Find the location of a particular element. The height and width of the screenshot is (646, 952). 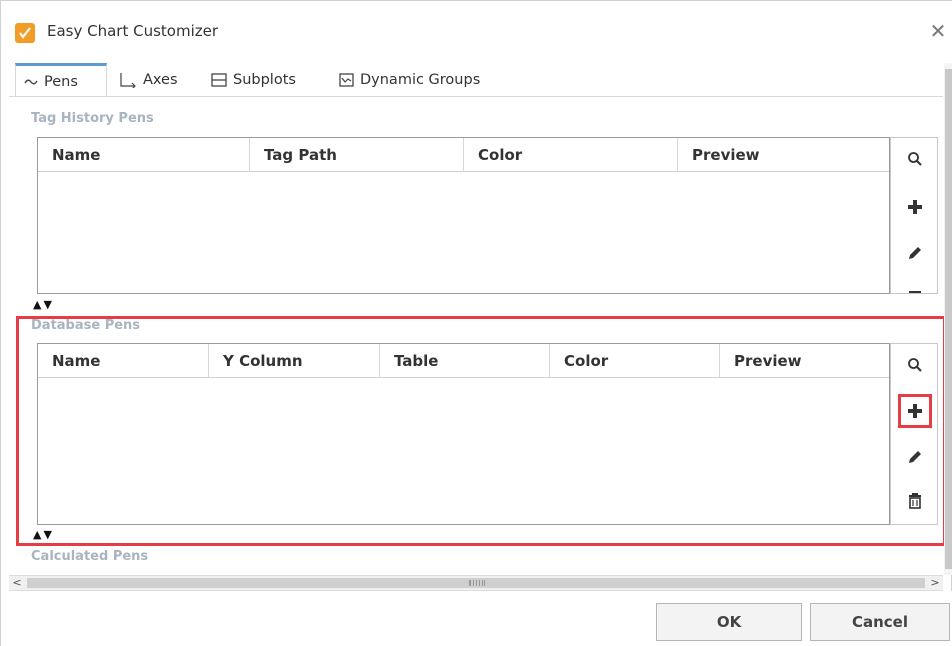

tab-subplots: Subplots is located at coordinates (261, 80).